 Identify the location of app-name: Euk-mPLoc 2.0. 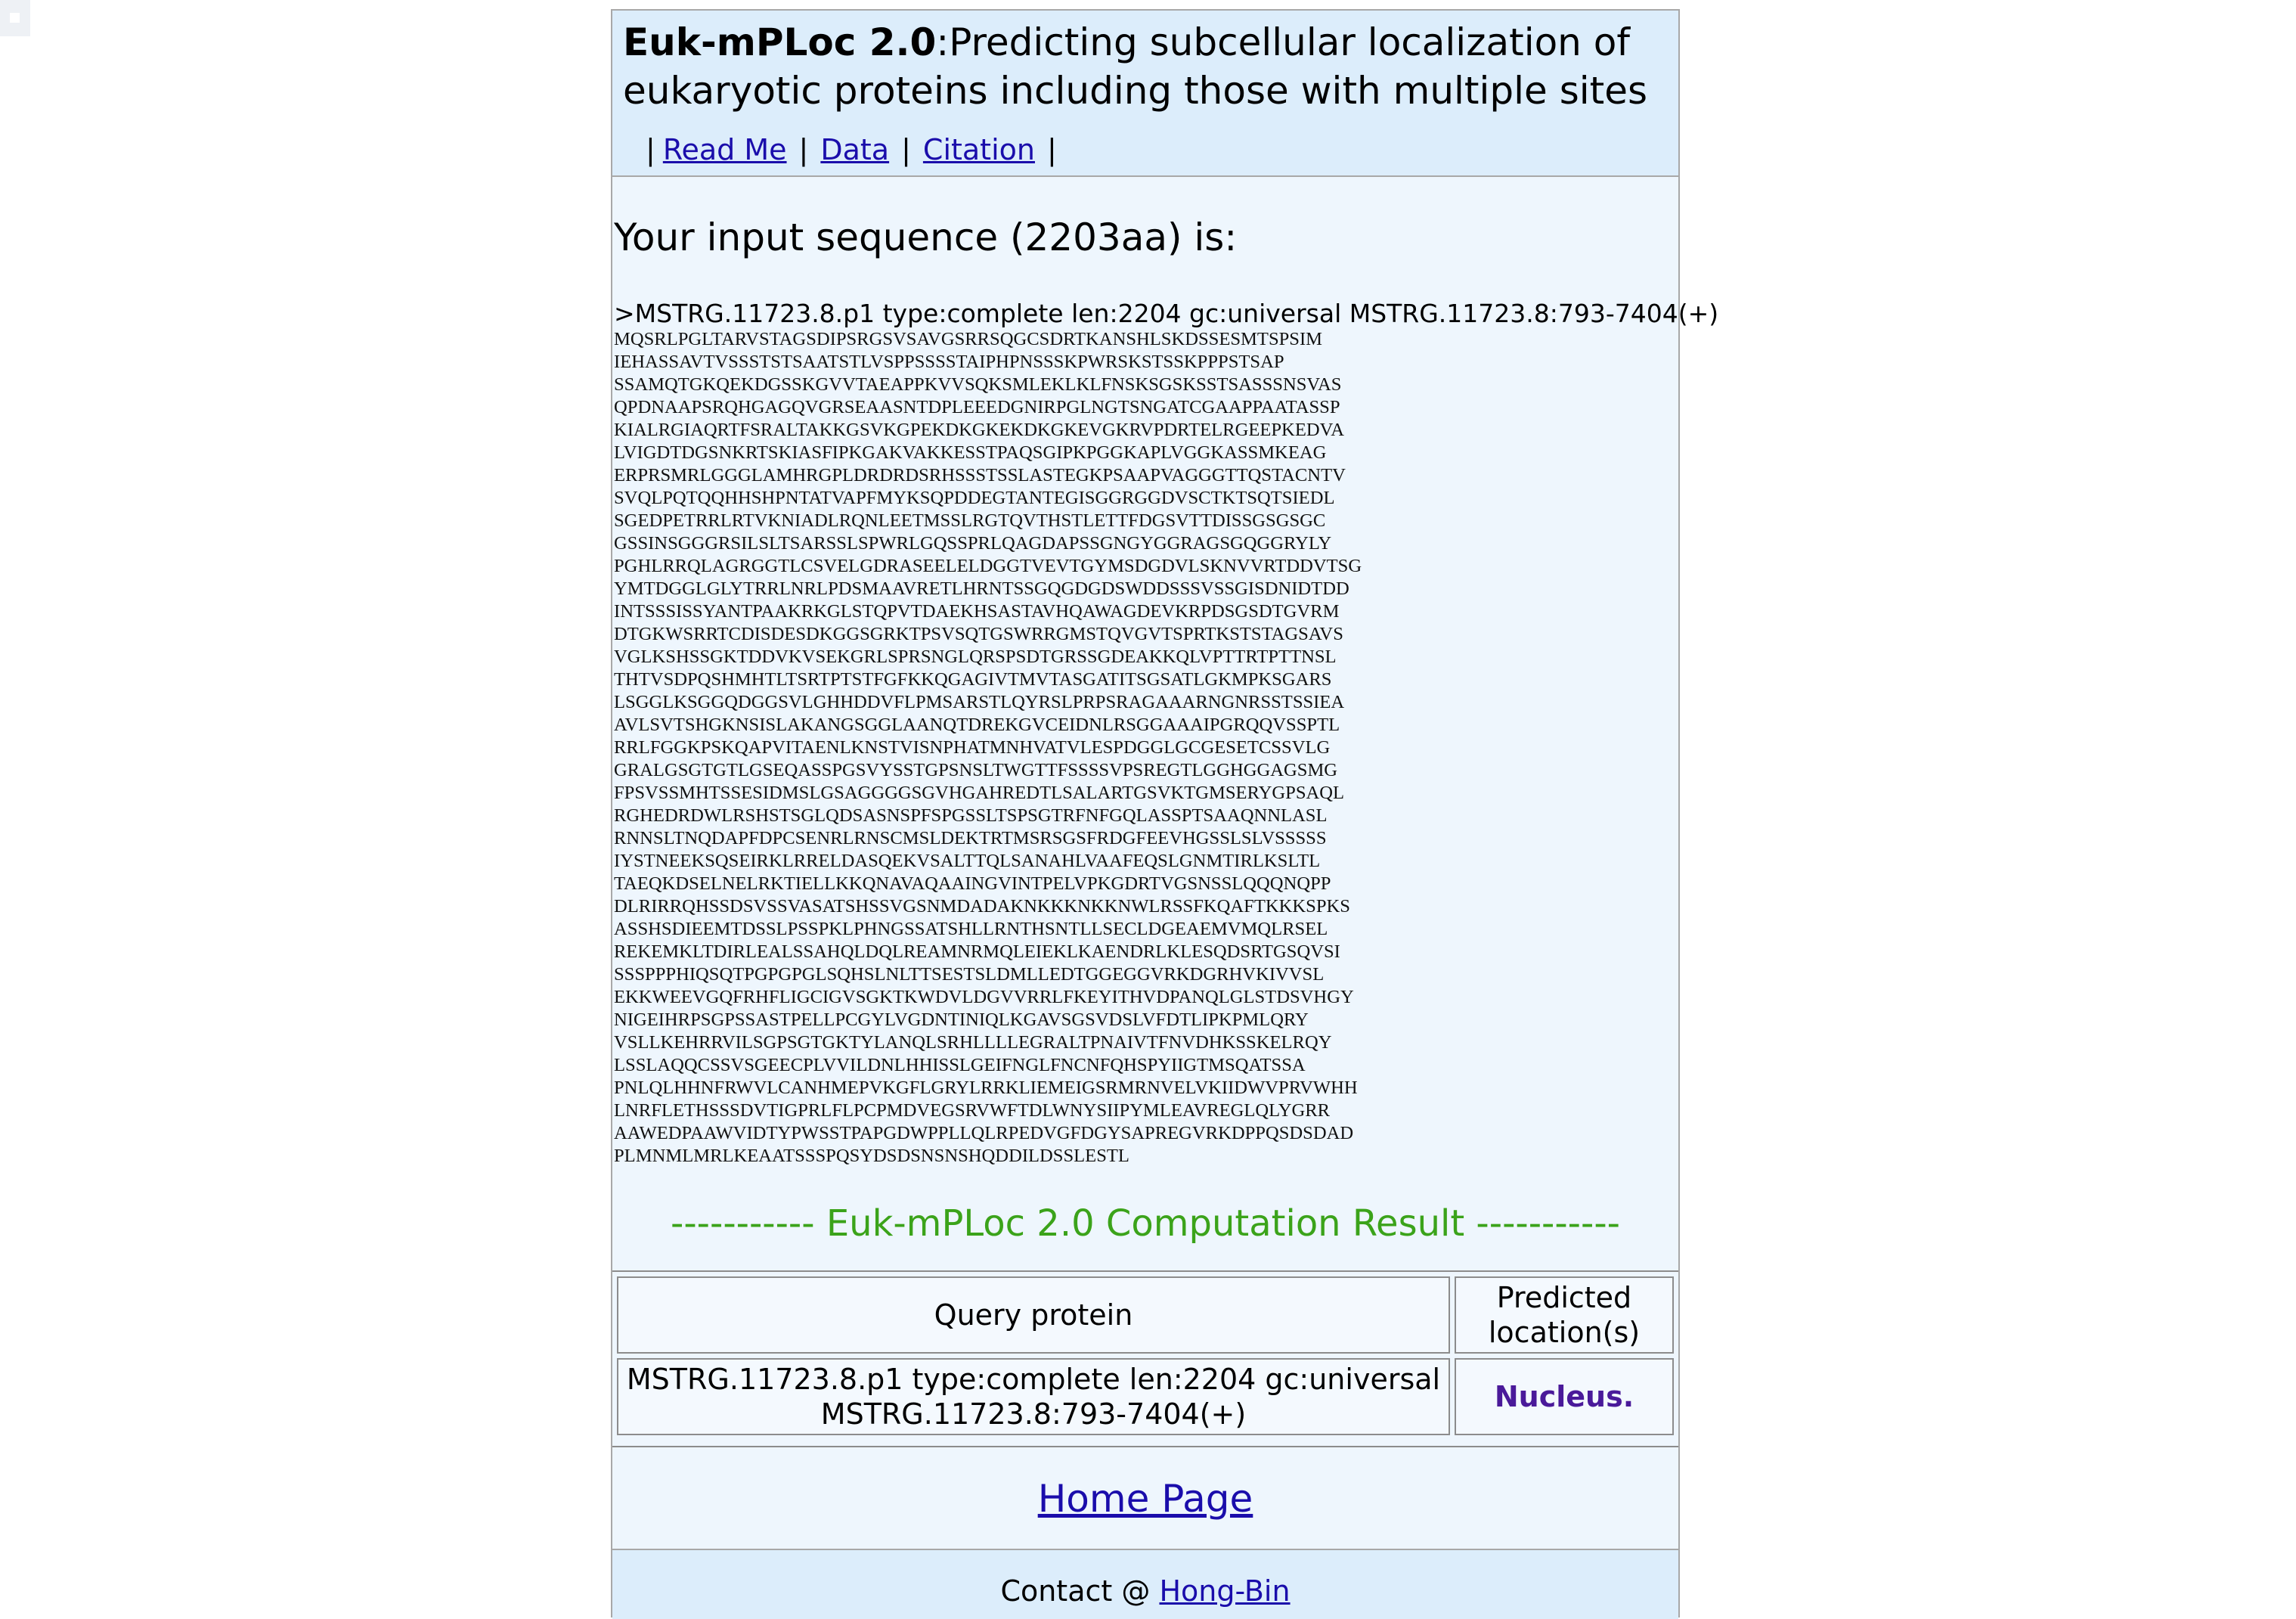
(780, 42).